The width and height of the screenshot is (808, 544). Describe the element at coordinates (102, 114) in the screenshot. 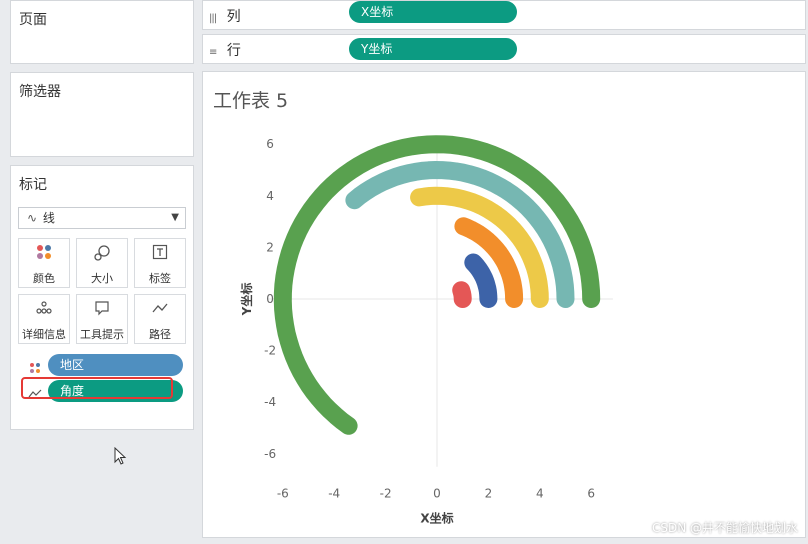

I see `filters-panel: 筛选器` at that location.